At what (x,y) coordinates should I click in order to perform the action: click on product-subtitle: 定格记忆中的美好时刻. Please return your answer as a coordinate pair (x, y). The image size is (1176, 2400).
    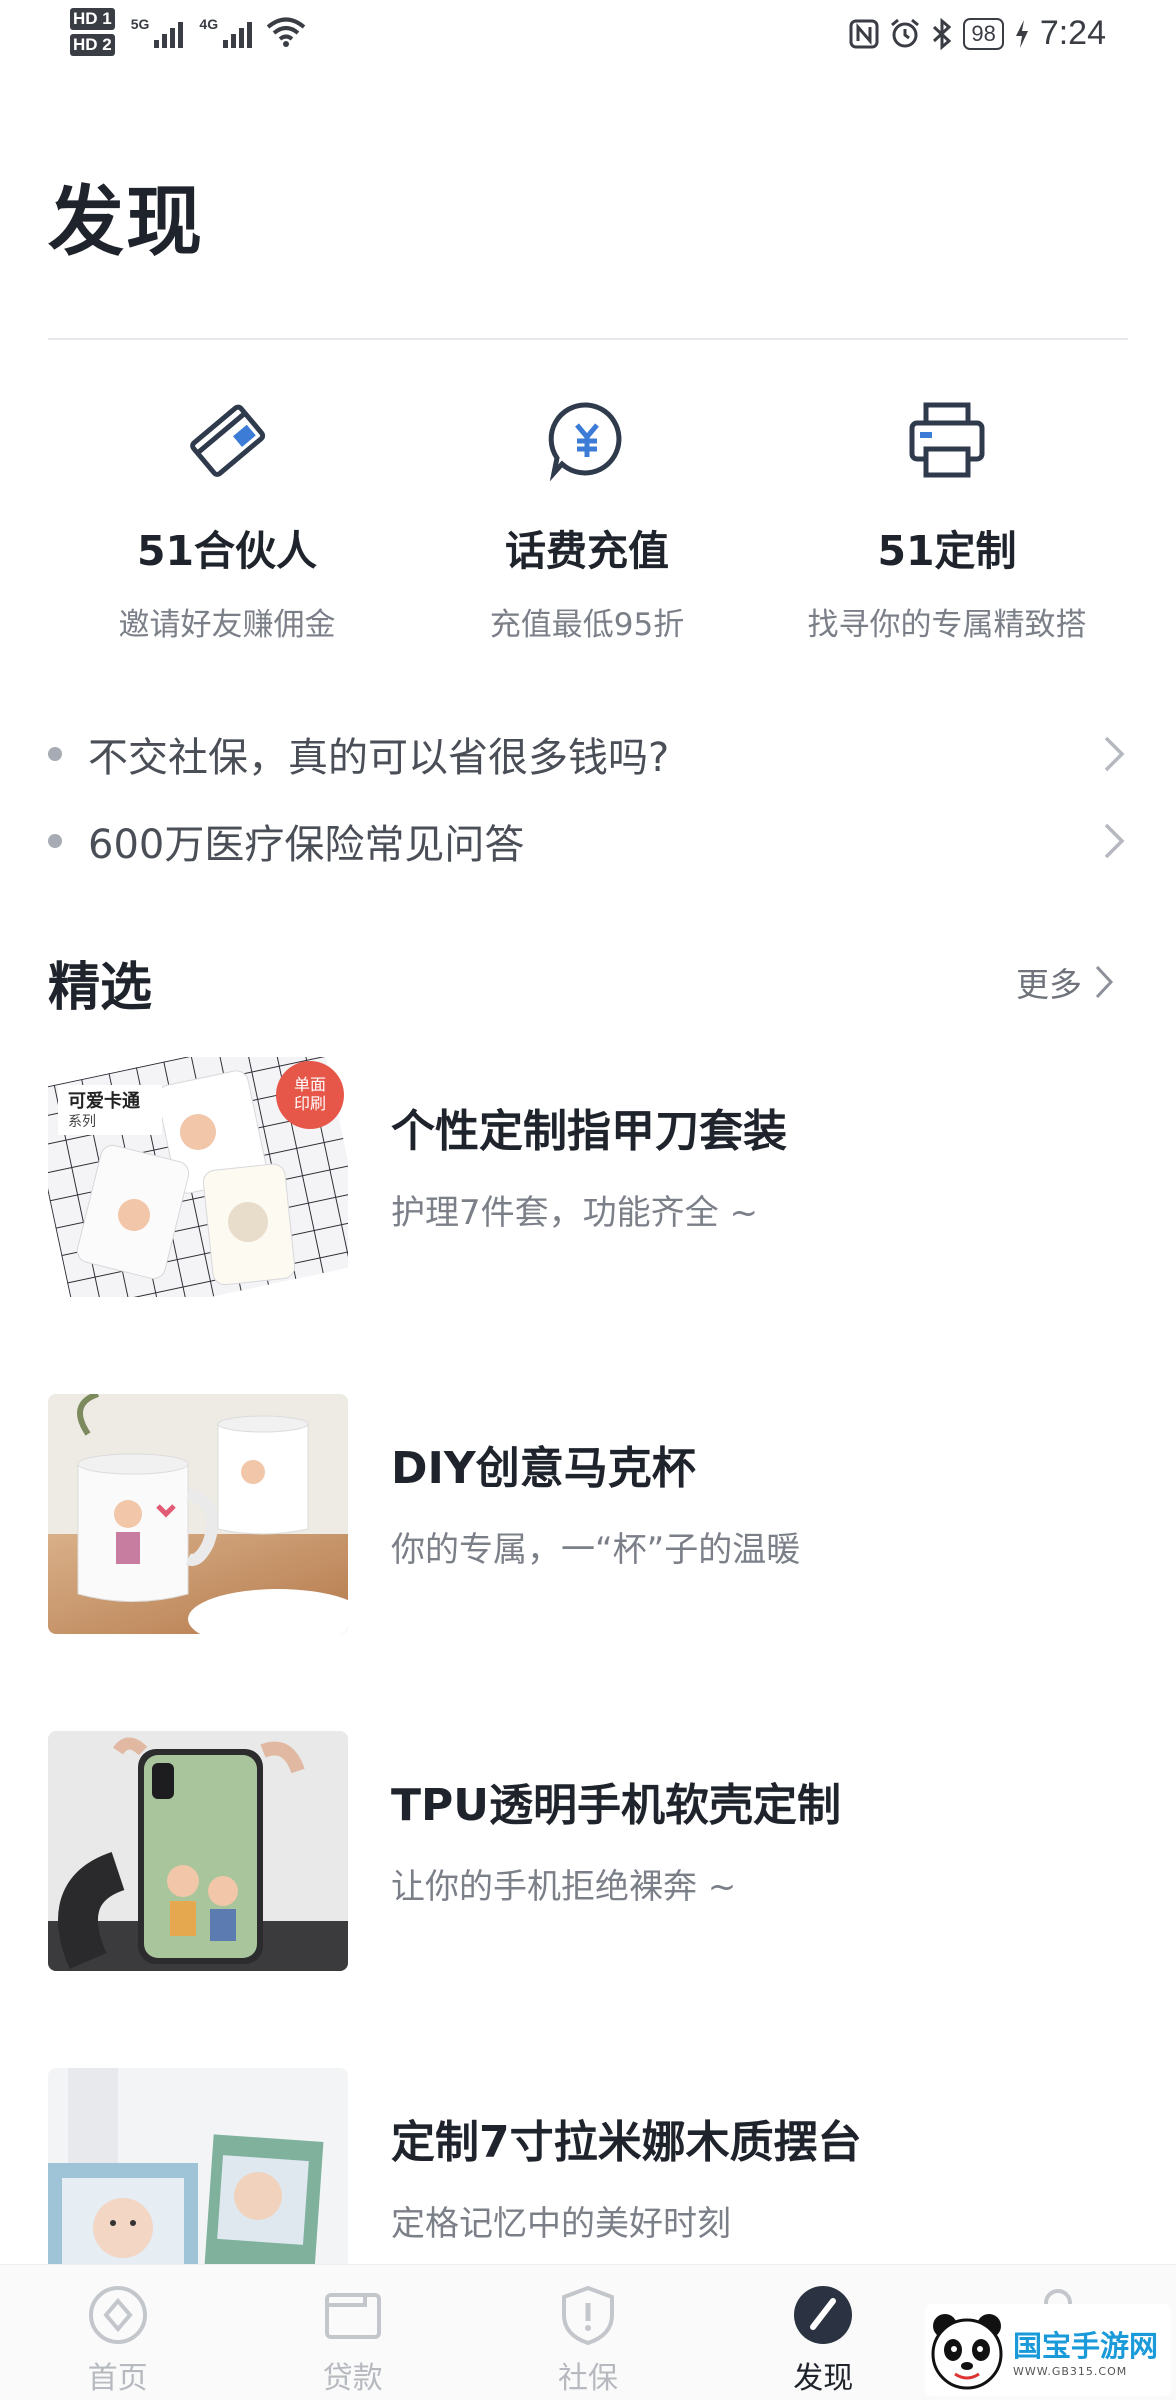
    Looking at the image, I should click on (561, 2224).